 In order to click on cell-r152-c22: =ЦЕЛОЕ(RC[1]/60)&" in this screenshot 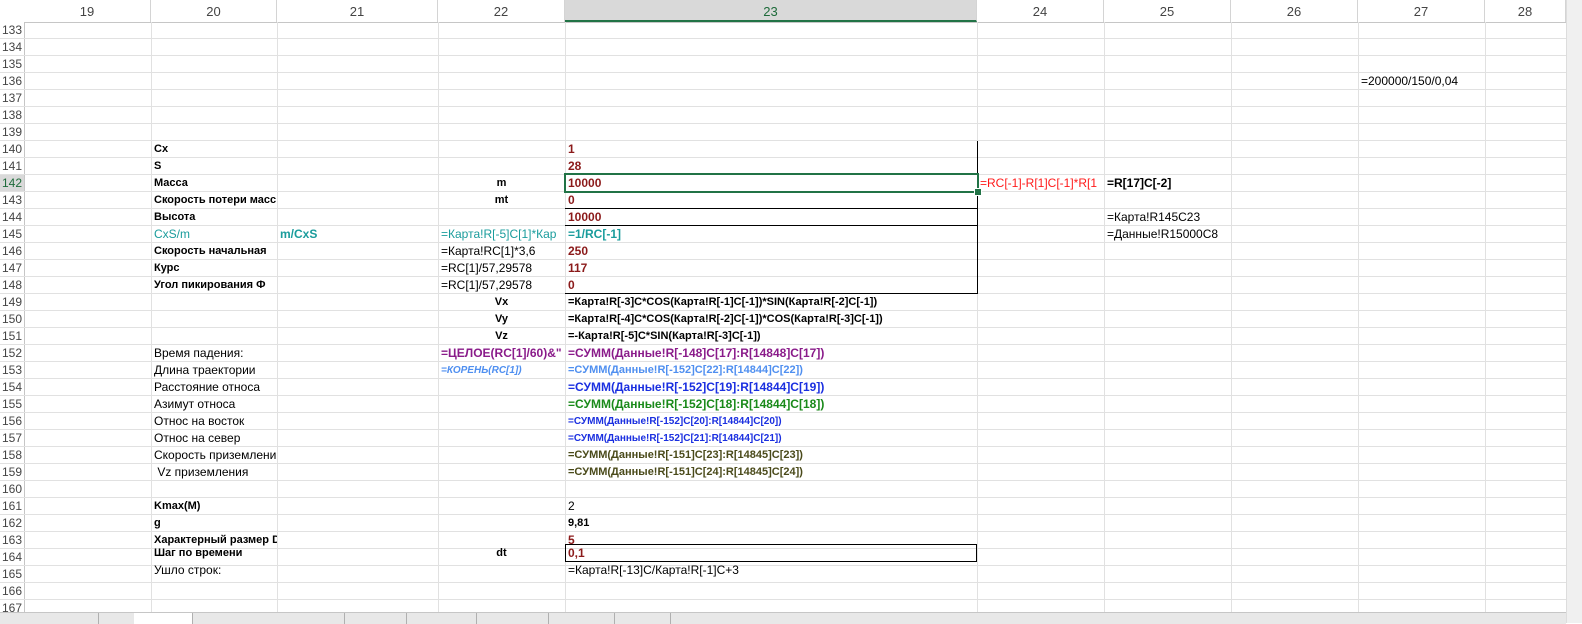, I will do `click(501, 353)`.